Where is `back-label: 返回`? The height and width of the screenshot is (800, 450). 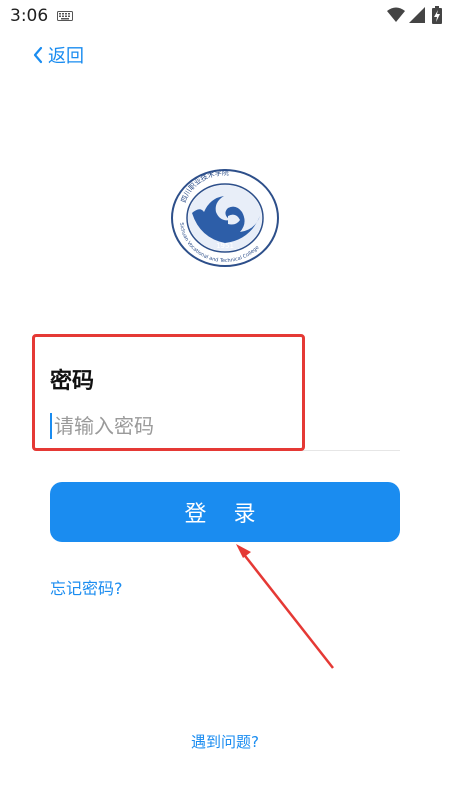
back-label: 返回 is located at coordinates (66, 56).